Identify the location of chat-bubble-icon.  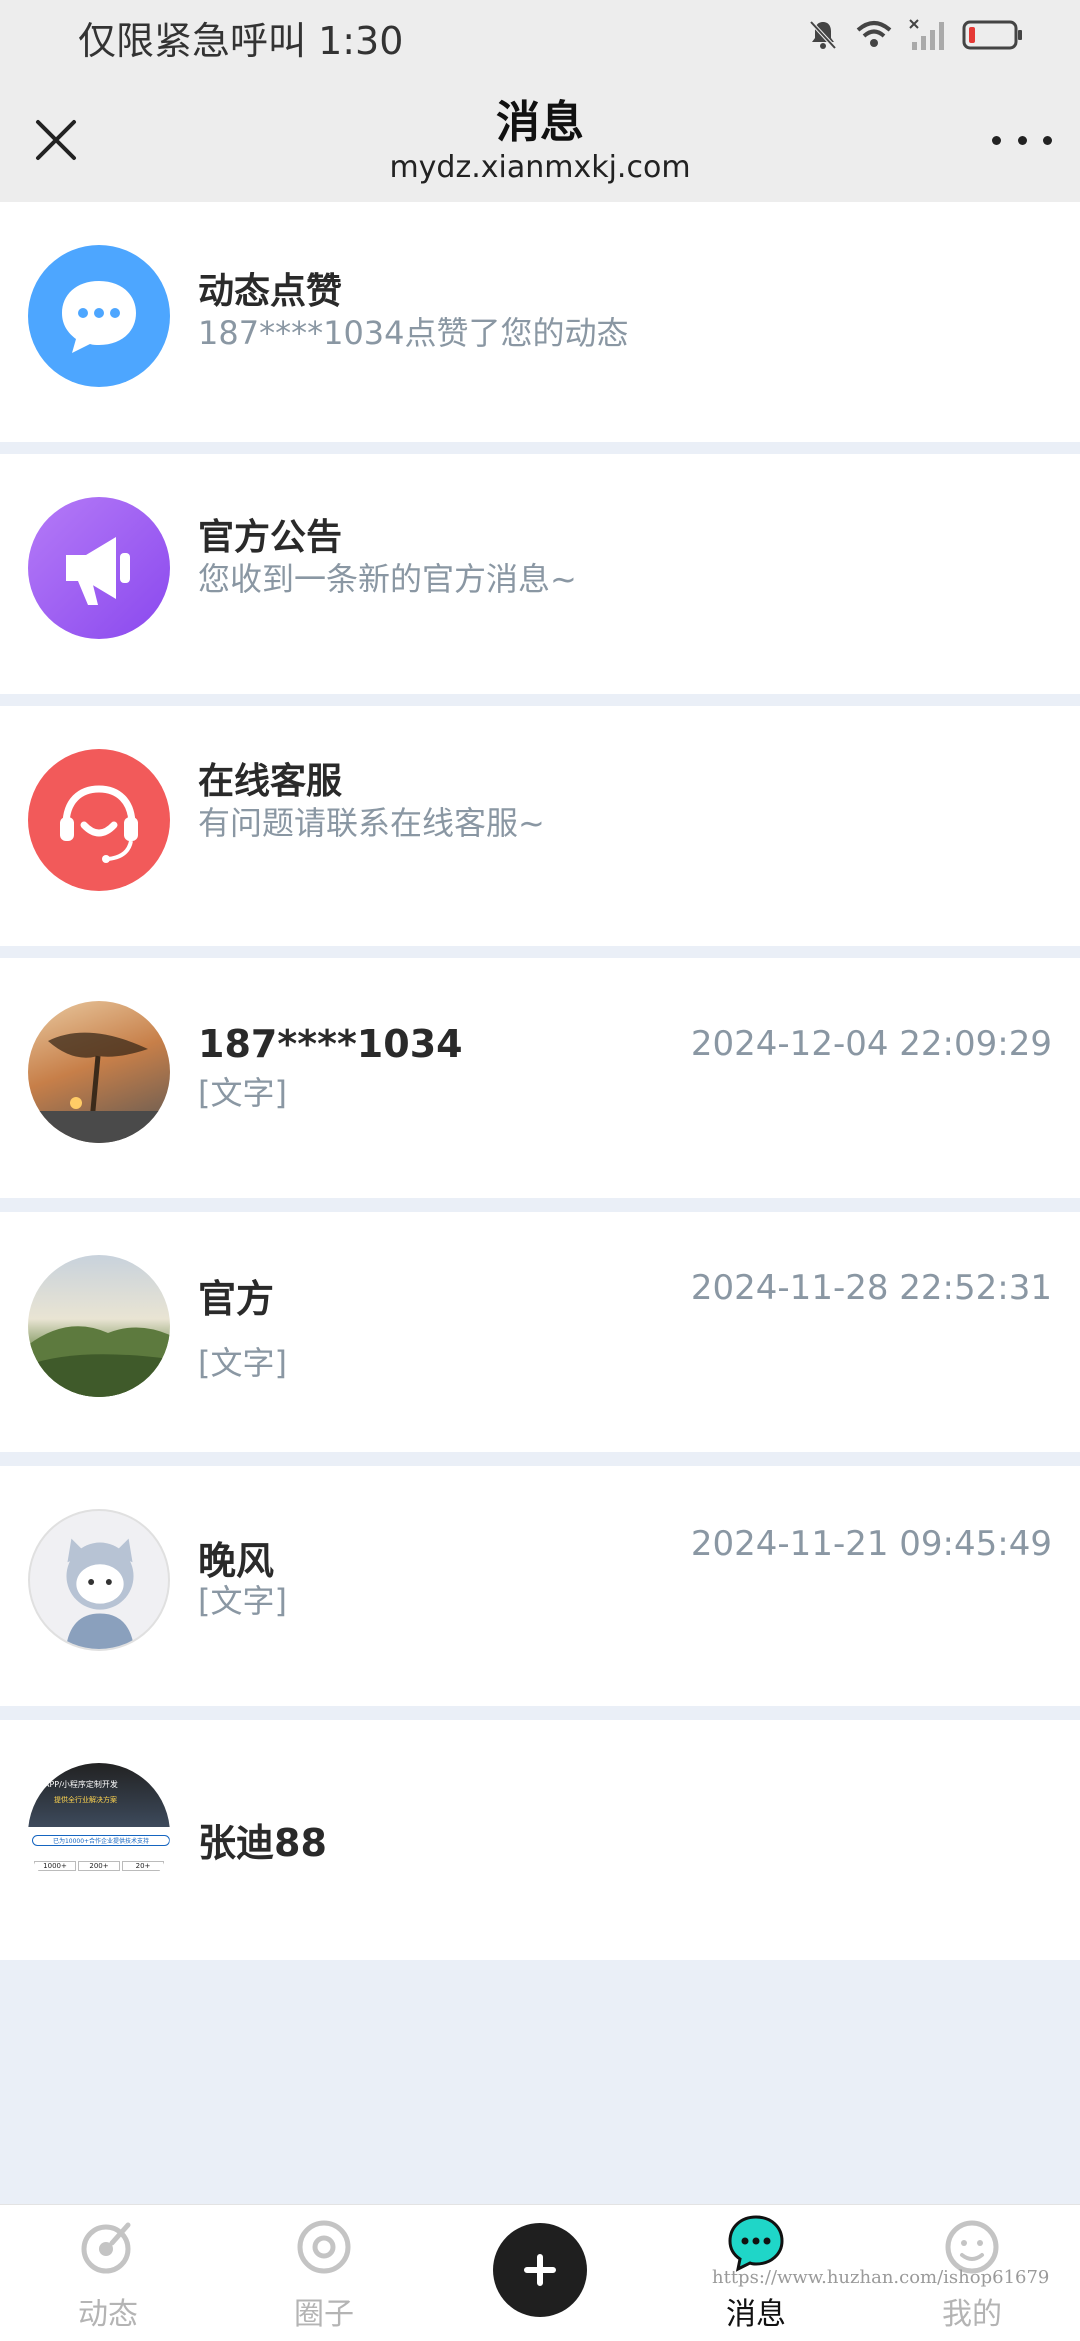
(99, 317).